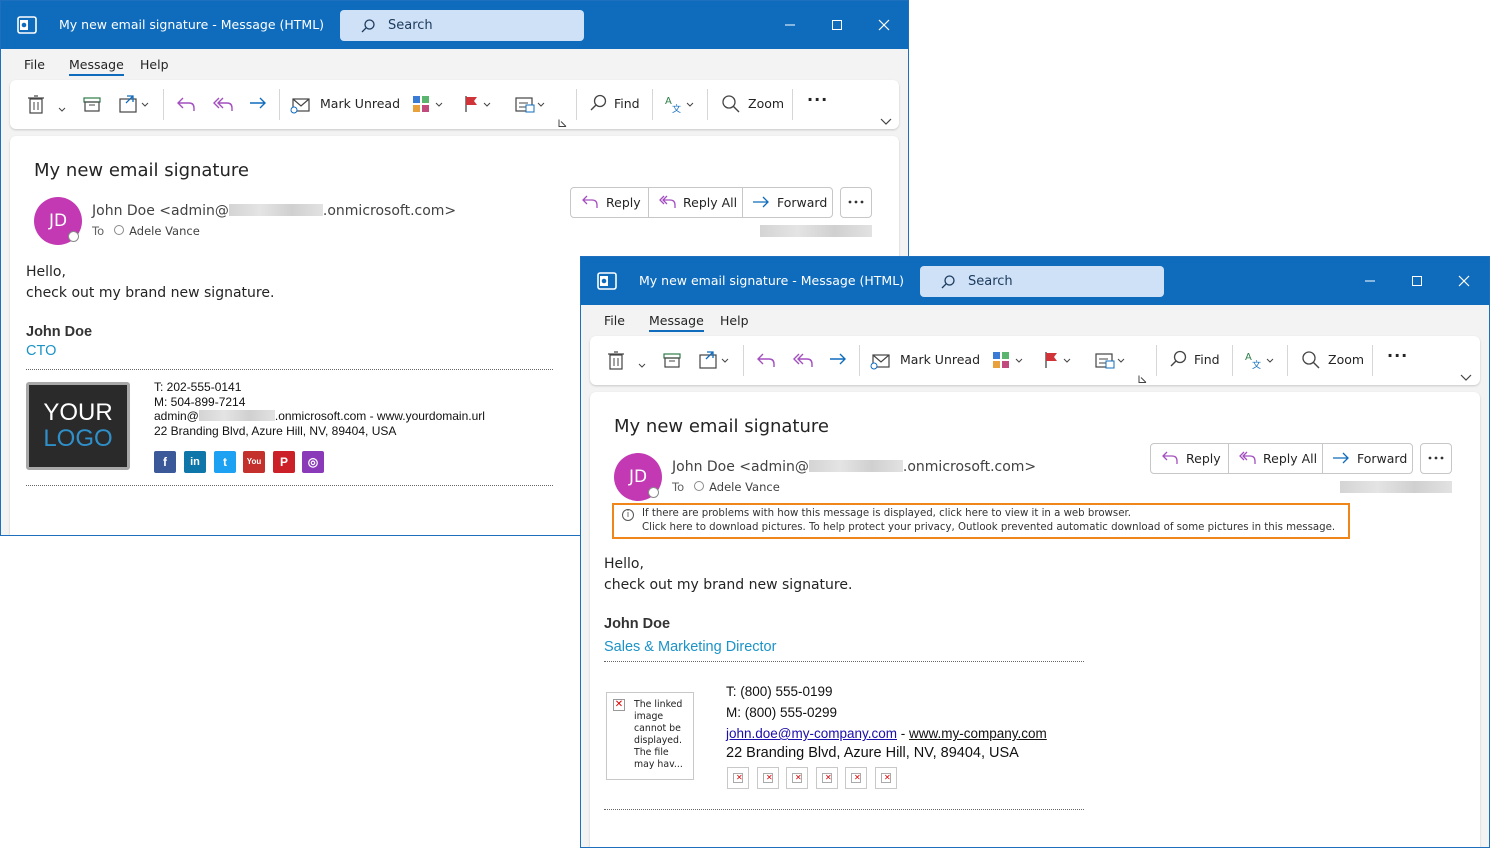 The image size is (1490, 848). What do you see at coordinates (165, 462) in the screenshot?
I see `facebook-icon: f` at bounding box center [165, 462].